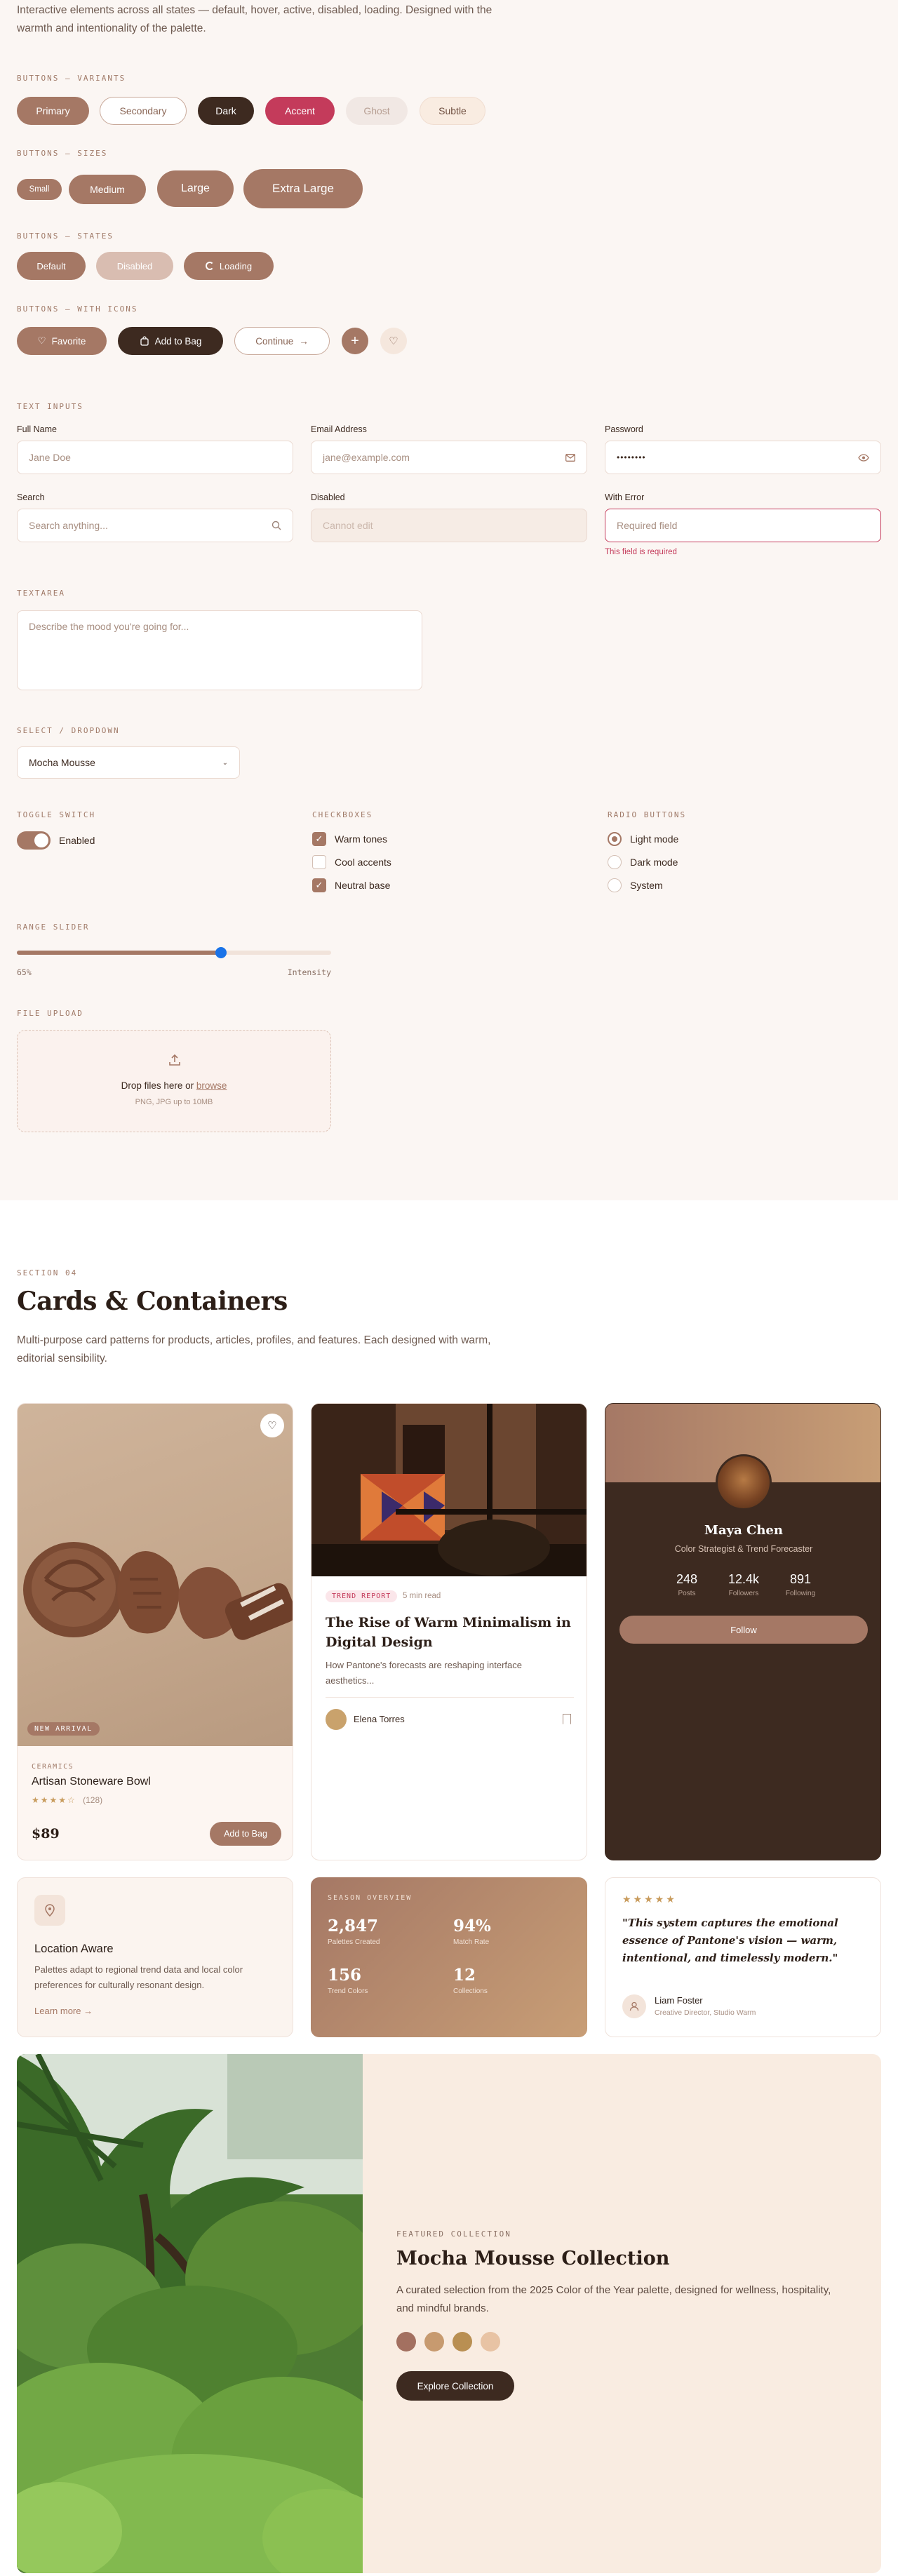  Describe the element at coordinates (570, 458) in the screenshot. I see `mail-icon` at that location.